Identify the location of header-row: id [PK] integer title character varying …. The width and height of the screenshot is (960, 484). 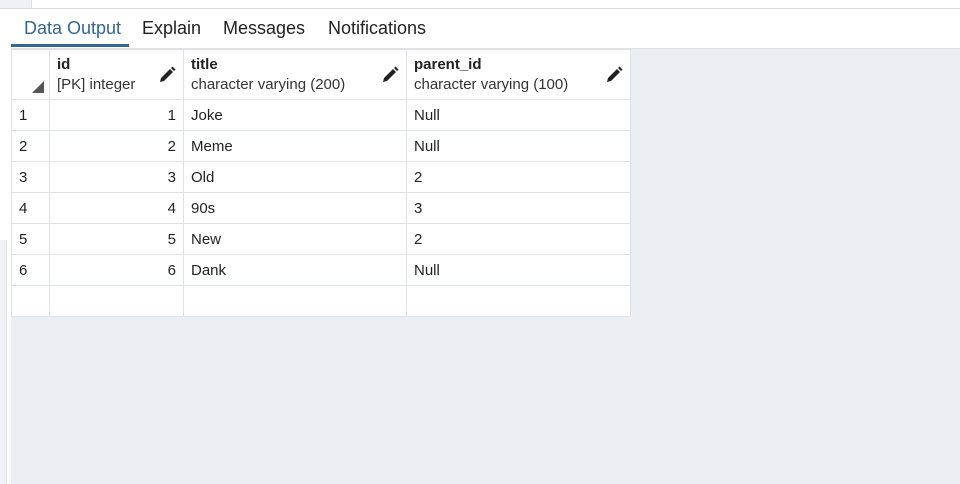
(321, 74).